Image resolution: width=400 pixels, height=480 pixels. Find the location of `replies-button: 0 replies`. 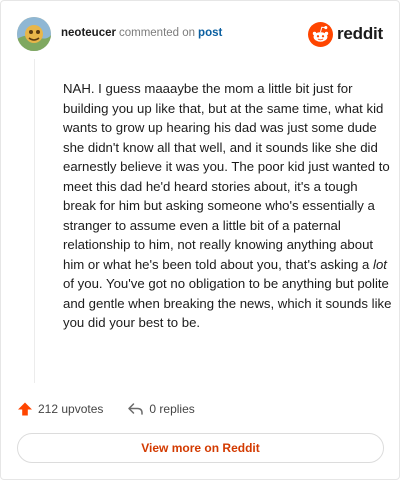

replies-button: 0 replies is located at coordinates (161, 409).